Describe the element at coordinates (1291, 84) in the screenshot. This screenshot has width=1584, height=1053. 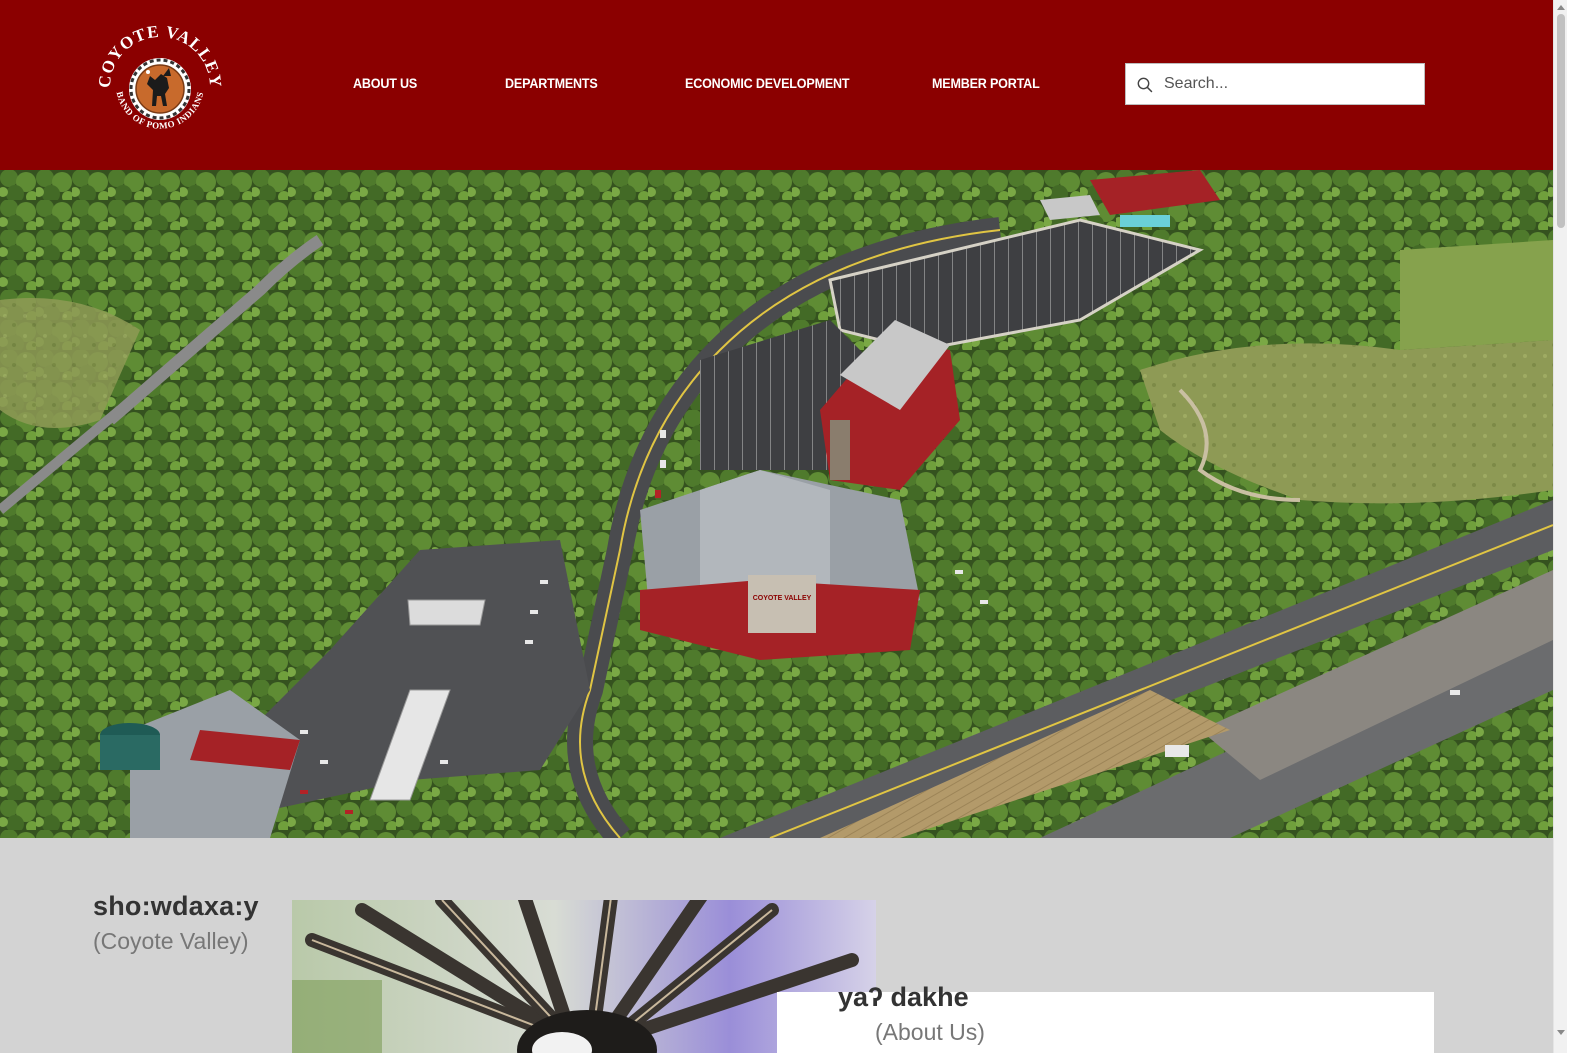
I see `search-input` at that location.